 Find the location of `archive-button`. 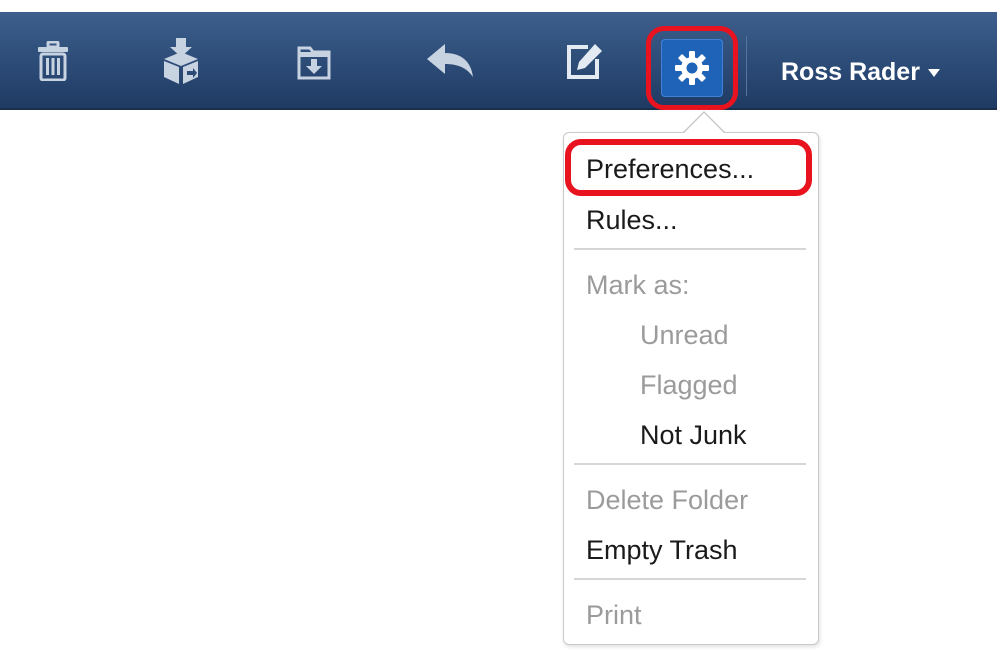

archive-button is located at coordinates (314, 61).